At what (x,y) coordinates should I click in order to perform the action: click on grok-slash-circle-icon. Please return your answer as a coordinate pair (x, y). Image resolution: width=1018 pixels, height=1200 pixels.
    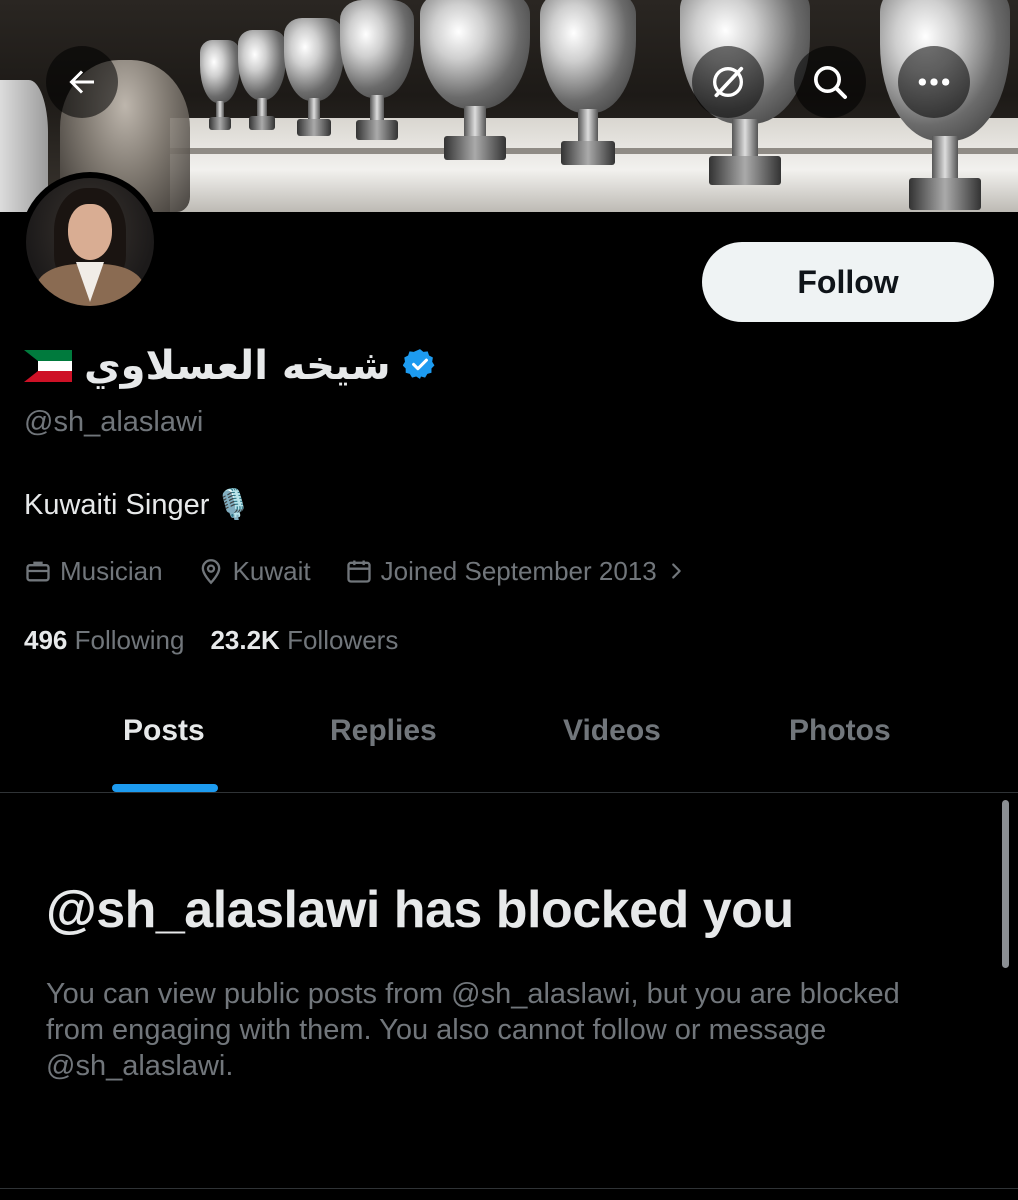
    Looking at the image, I should click on (728, 82).